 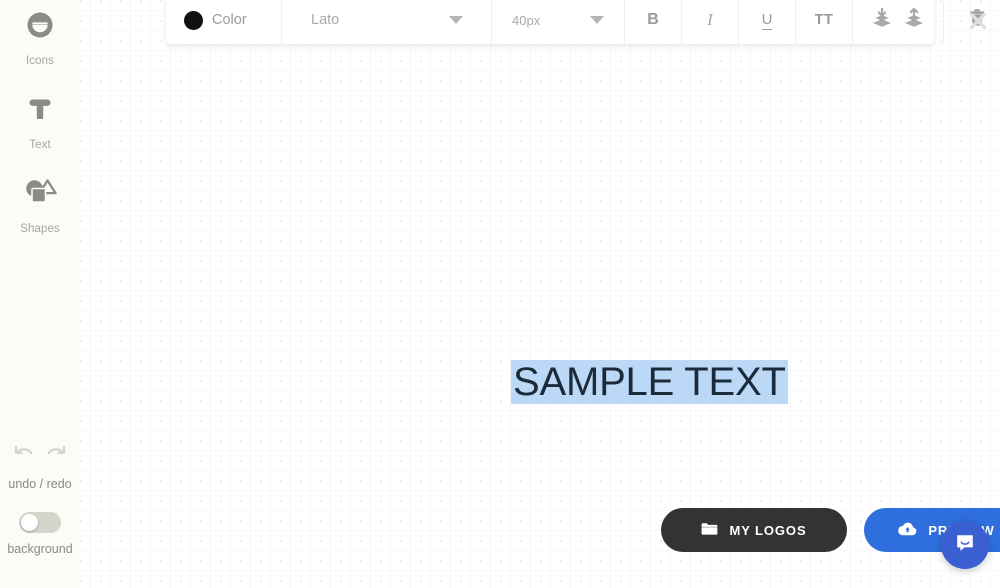 I want to click on undo-redo-group: undo / redo, so click(x=40, y=466).